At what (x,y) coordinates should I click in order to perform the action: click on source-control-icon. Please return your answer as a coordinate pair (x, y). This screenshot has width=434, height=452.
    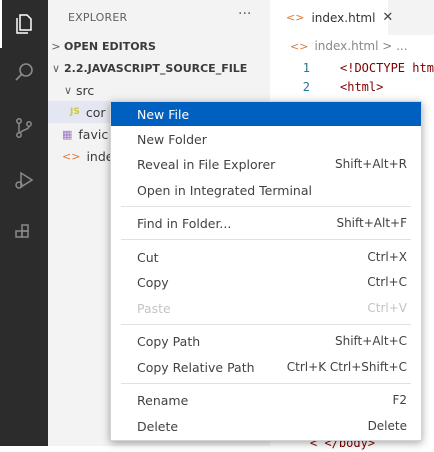
    Looking at the image, I should click on (24, 128).